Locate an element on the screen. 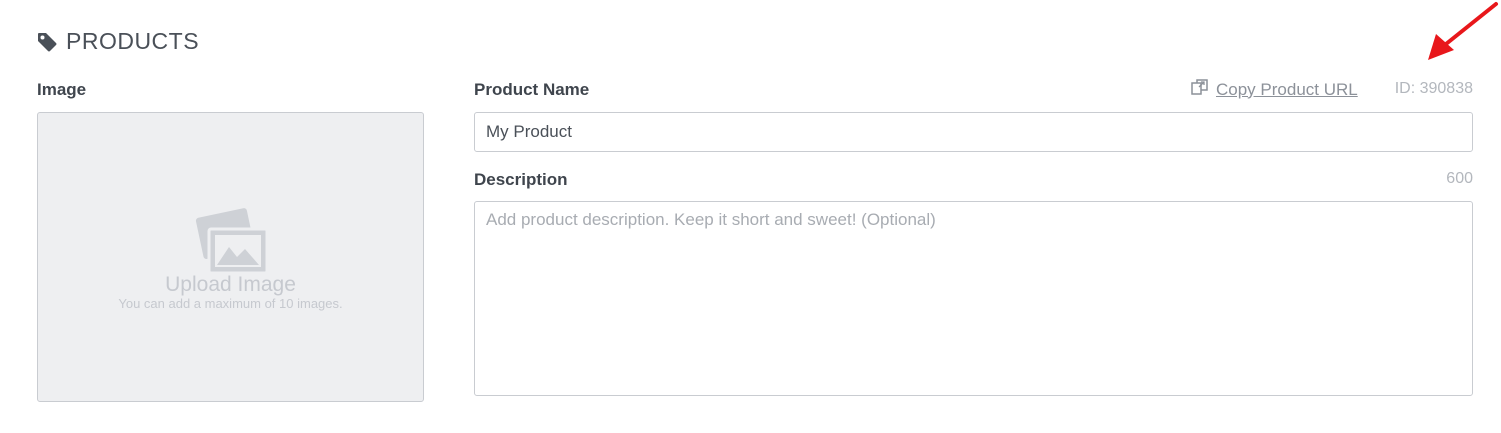 The width and height of the screenshot is (1501, 433). copy-product-url-label: Copy Product URL is located at coordinates (1287, 89).